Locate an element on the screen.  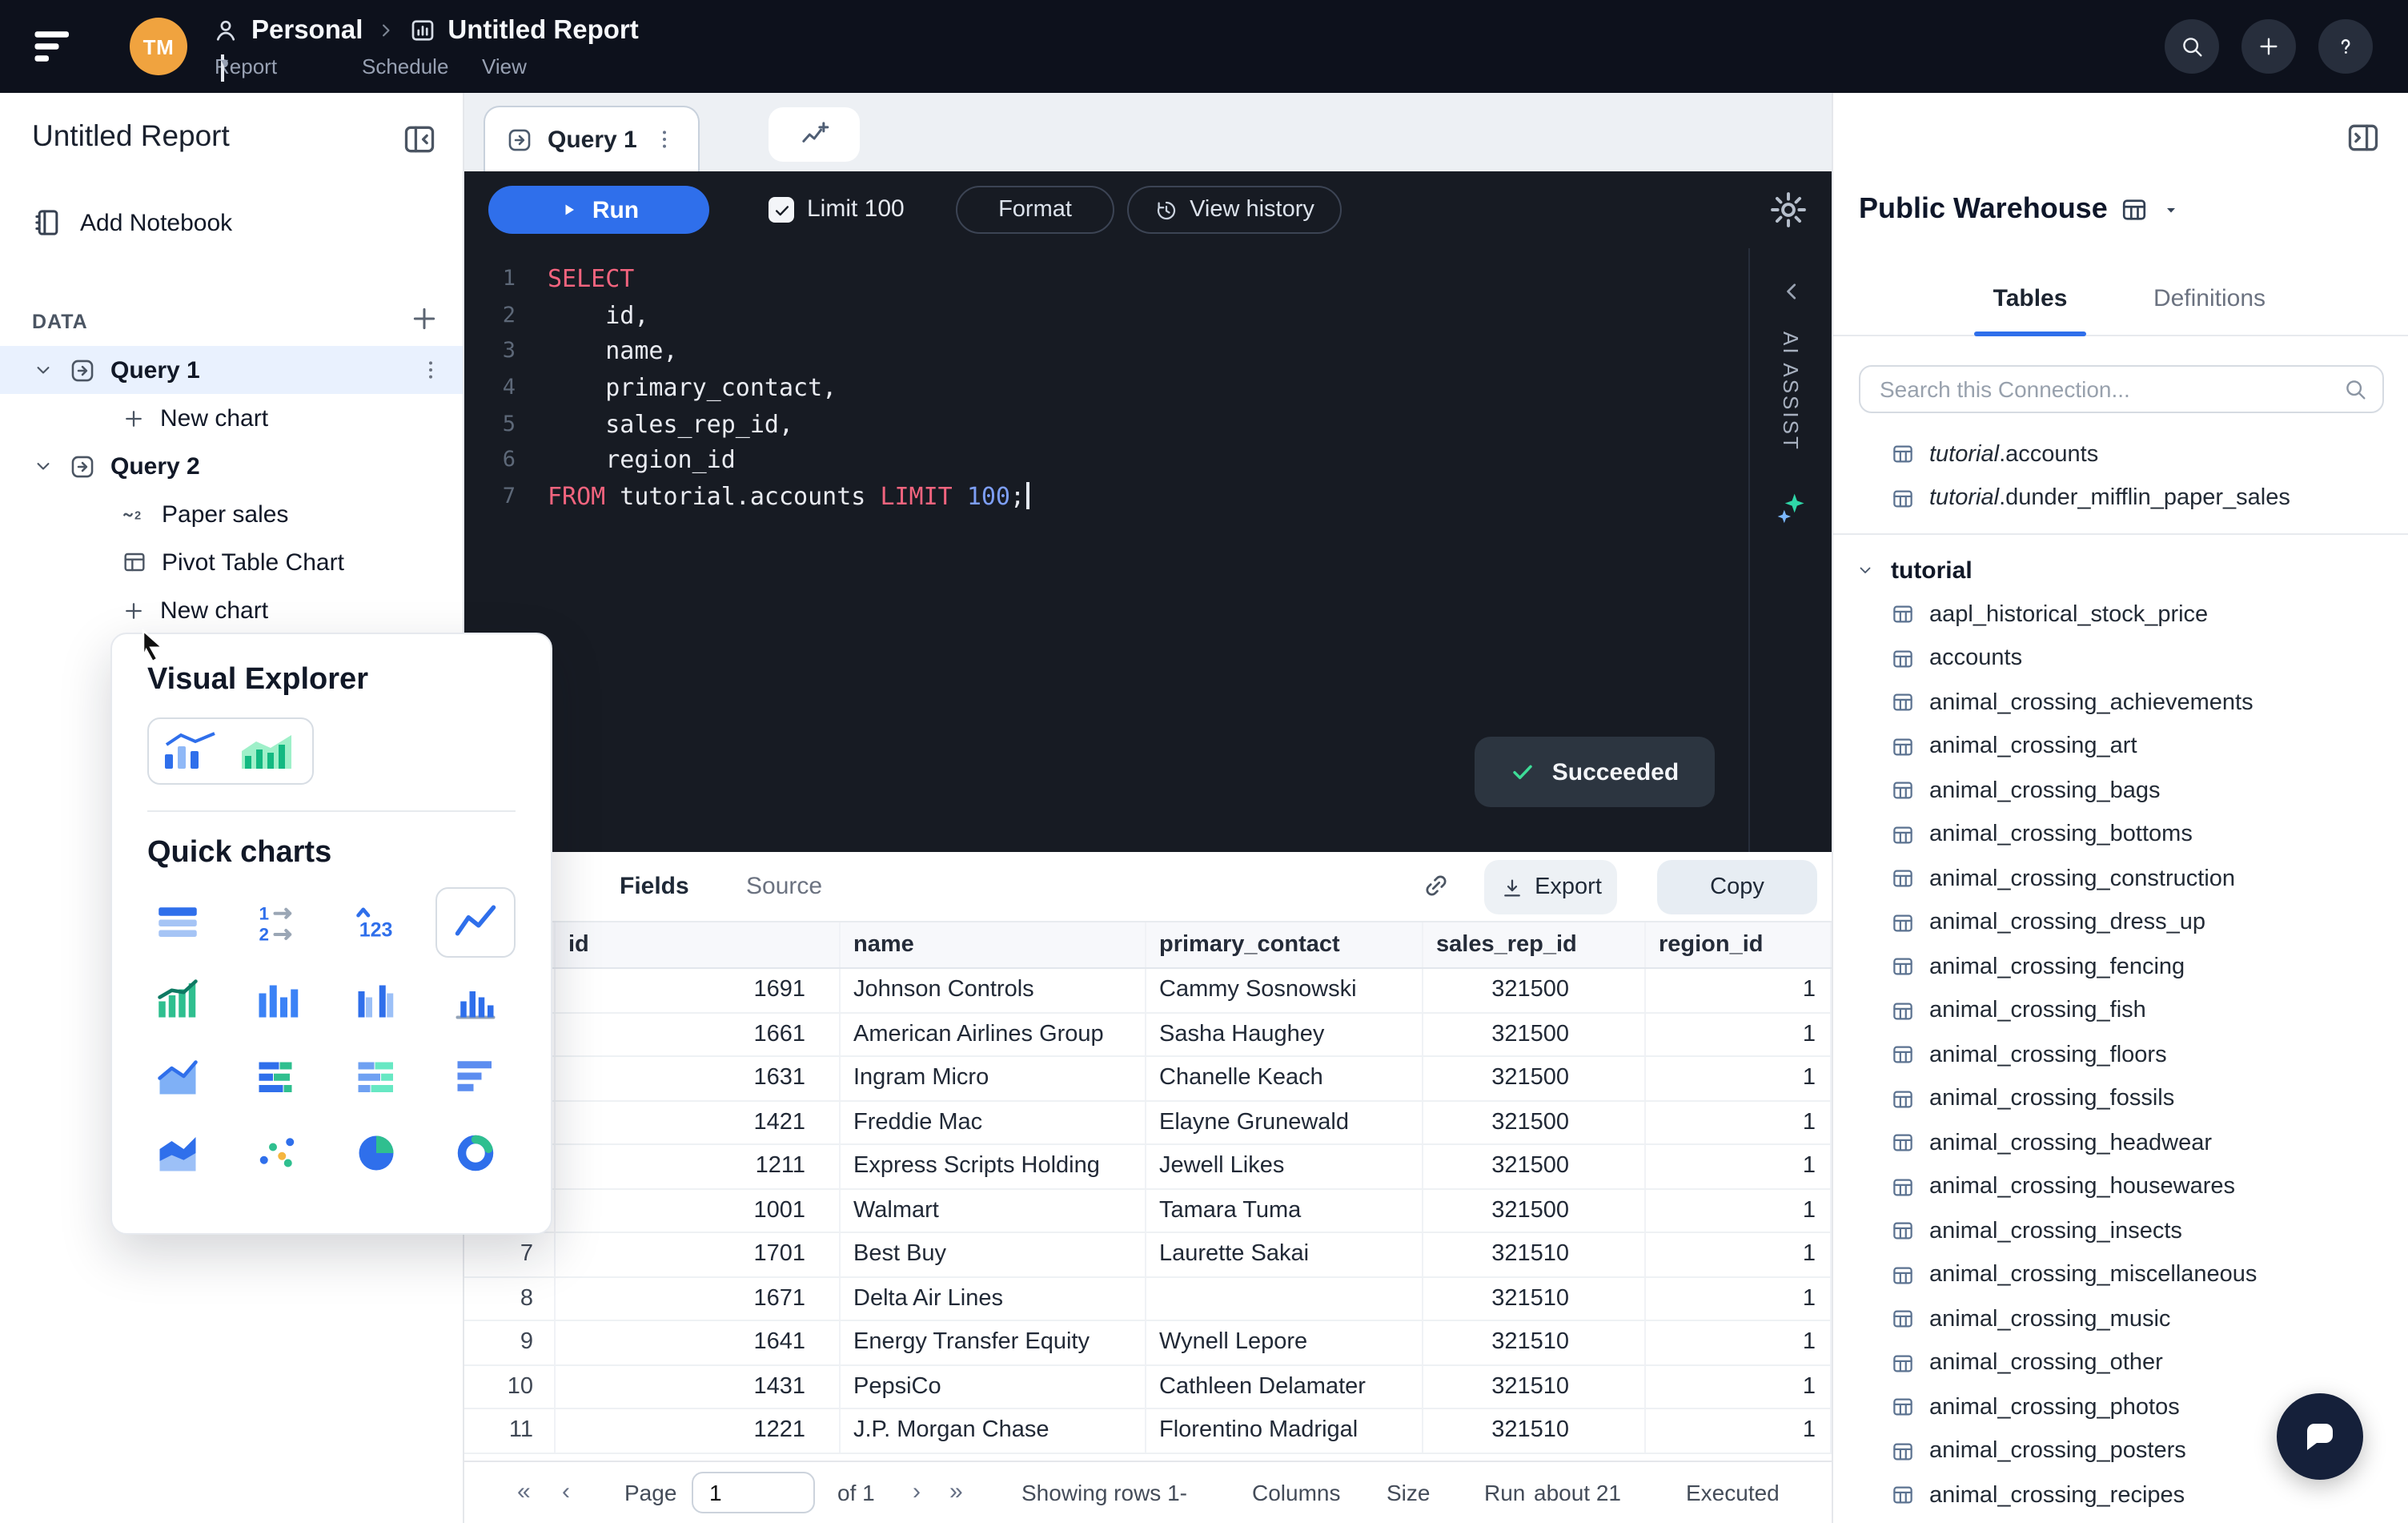
table-row: 8 1671 Delta Air Lines 321510 1 is located at coordinates (1148, 1299).